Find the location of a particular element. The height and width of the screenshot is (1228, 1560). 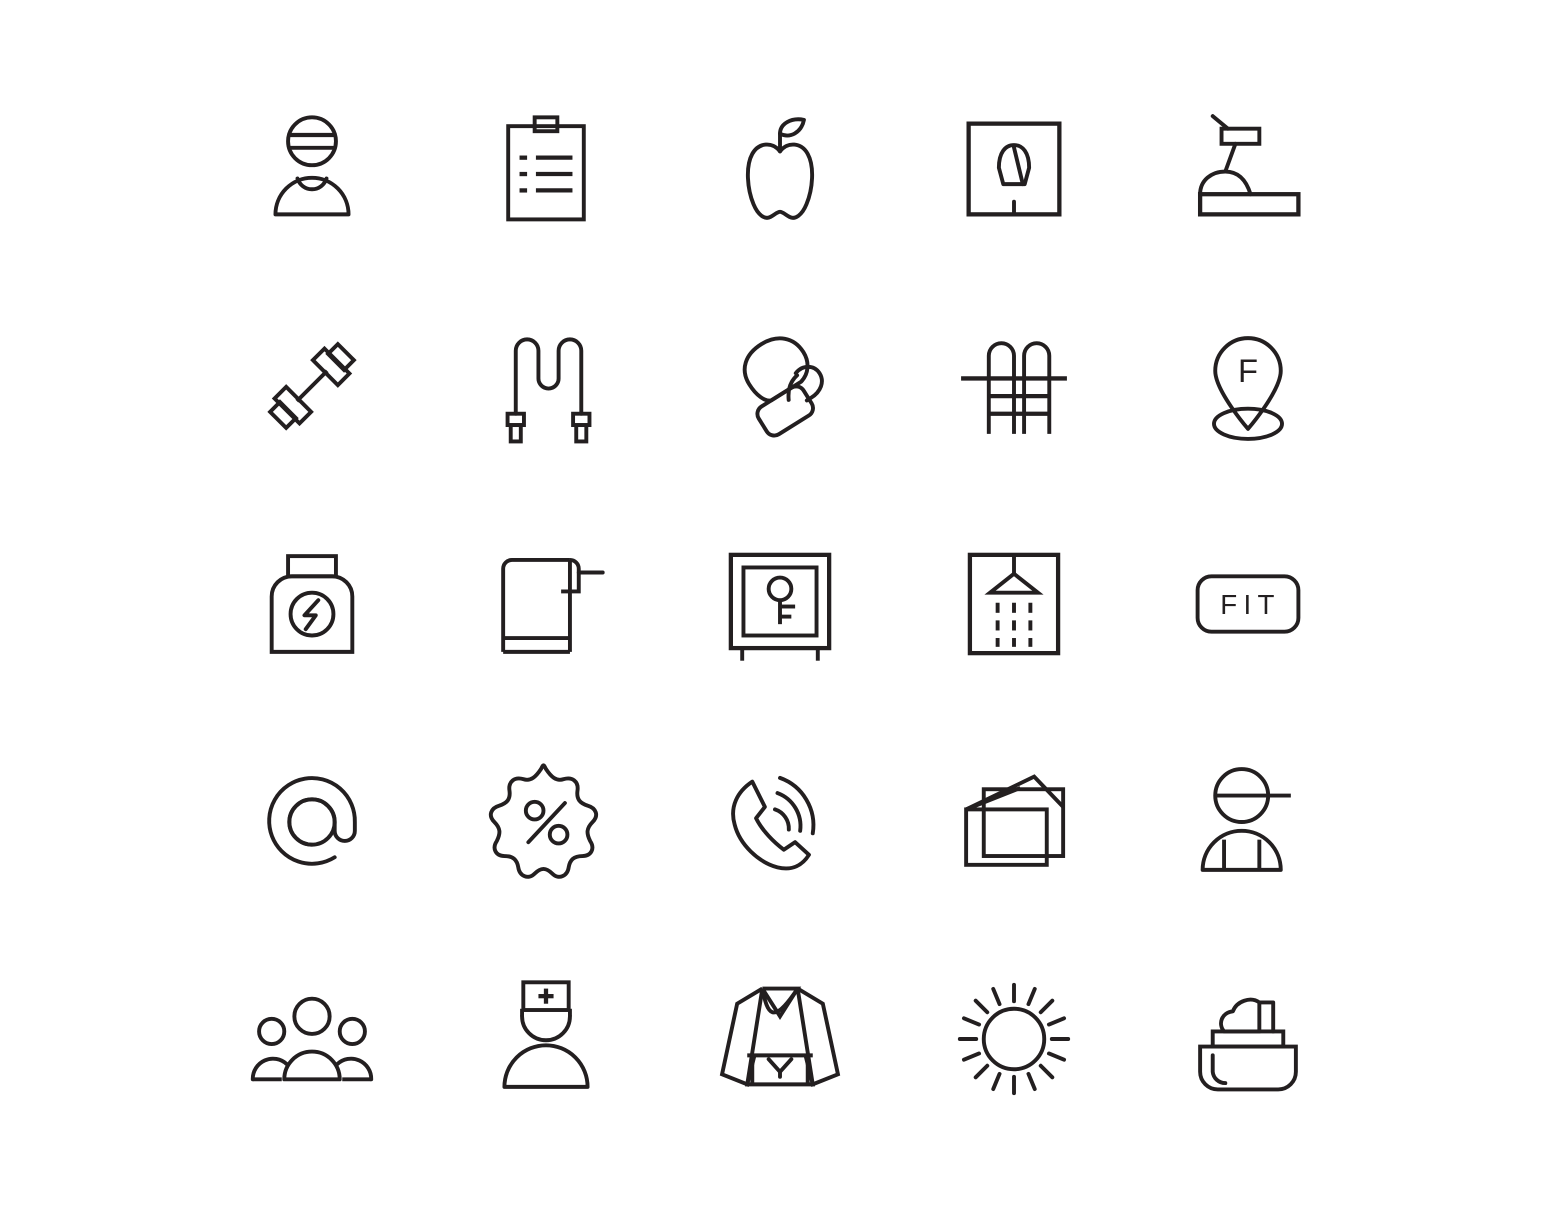

karate-gi-icon is located at coordinates (780, 1037).